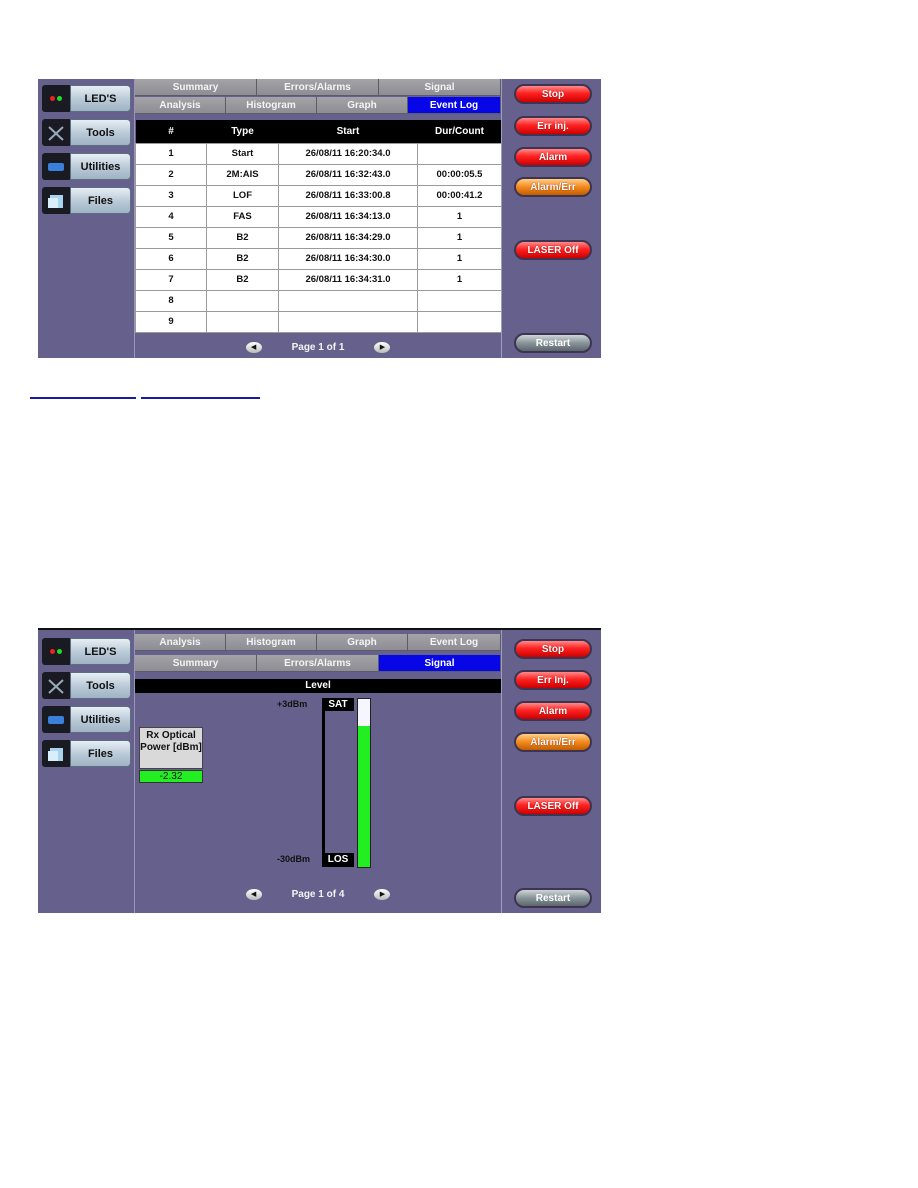 The image size is (918, 1188). What do you see at coordinates (171, 279) in the screenshot?
I see `cell-number: 7` at bounding box center [171, 279].